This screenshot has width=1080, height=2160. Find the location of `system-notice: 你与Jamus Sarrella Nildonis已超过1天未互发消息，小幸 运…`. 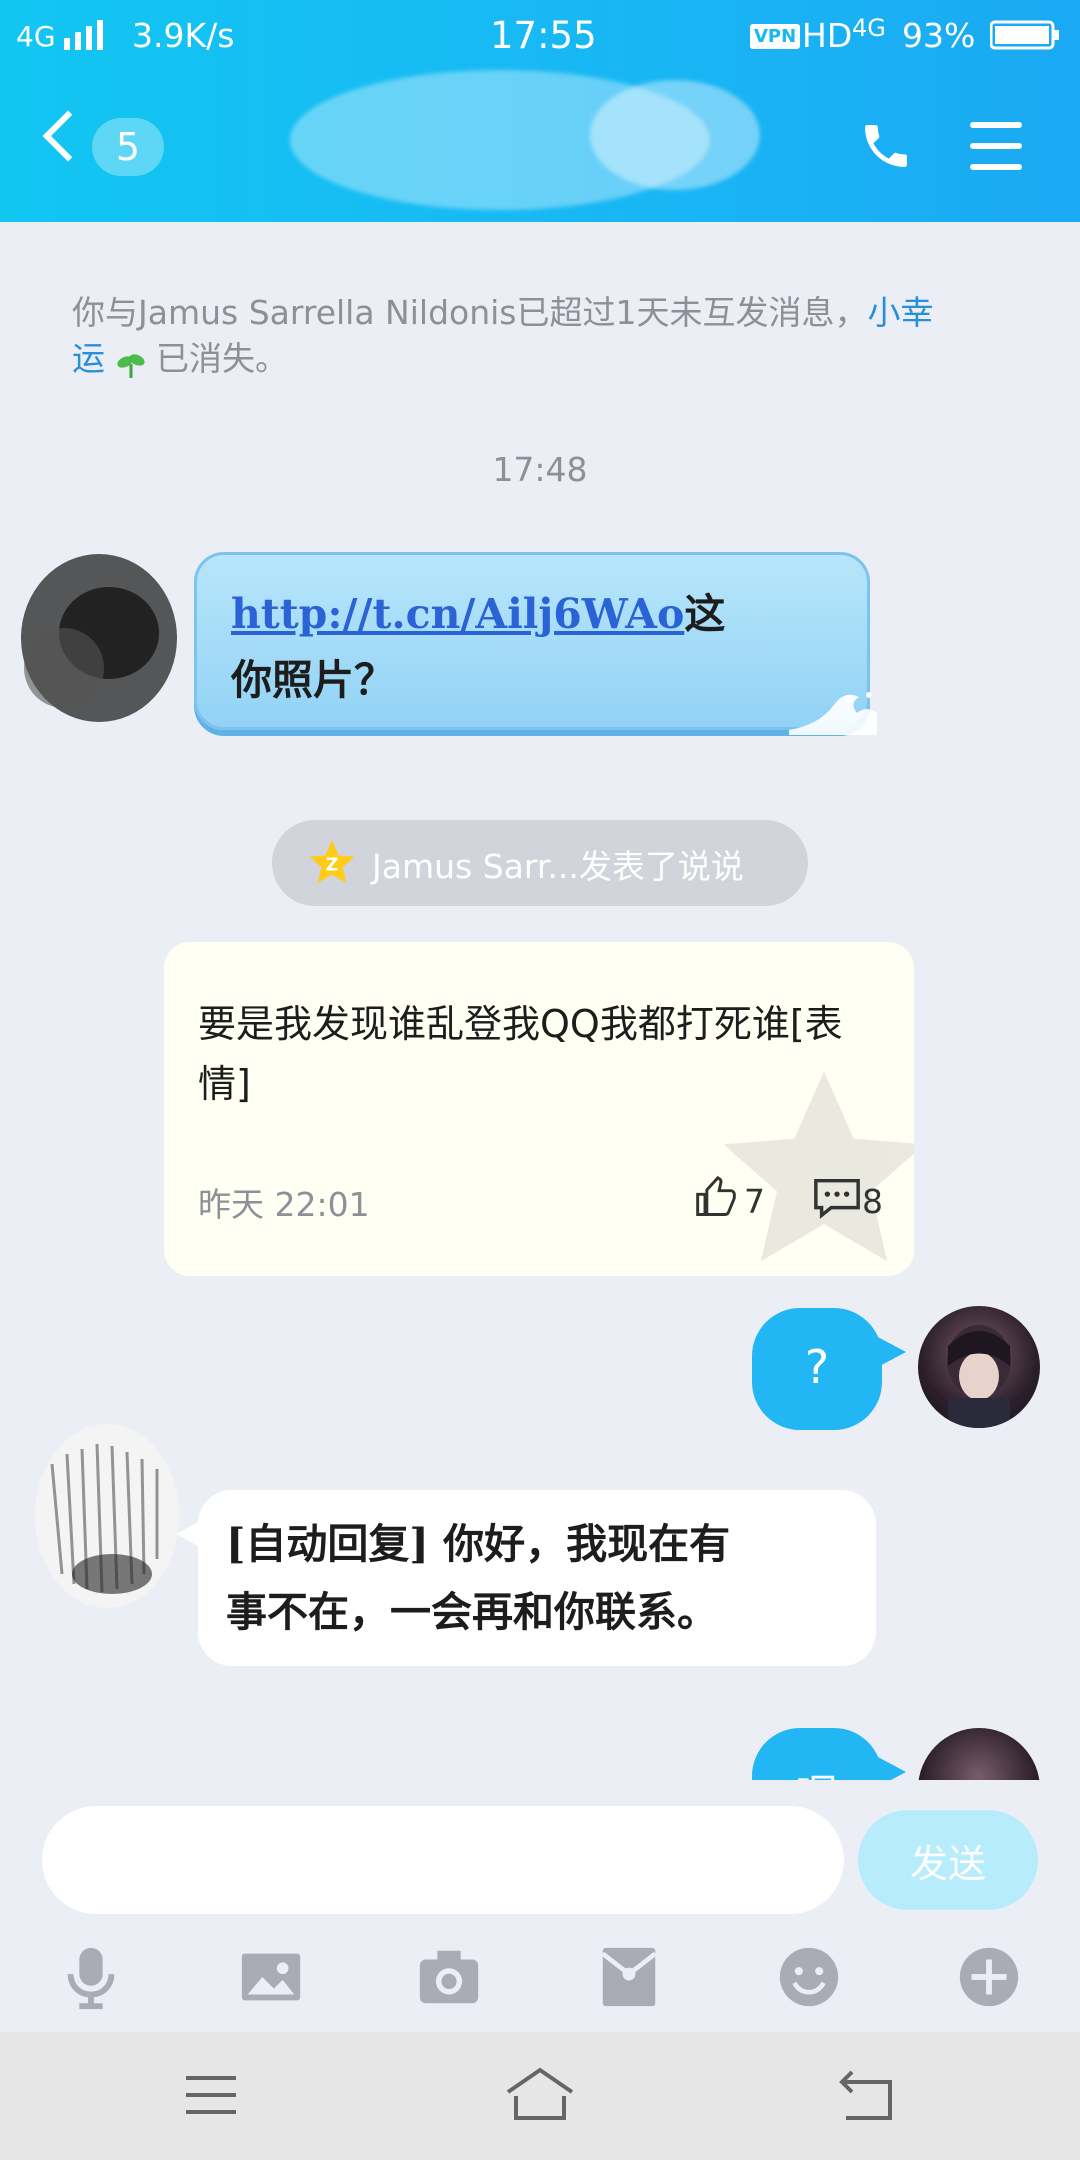

system-notice: 你与Jamus Sarrella Nildonis已超过1天未互发消息，小幸 运… is located at coordinates (542, 336).